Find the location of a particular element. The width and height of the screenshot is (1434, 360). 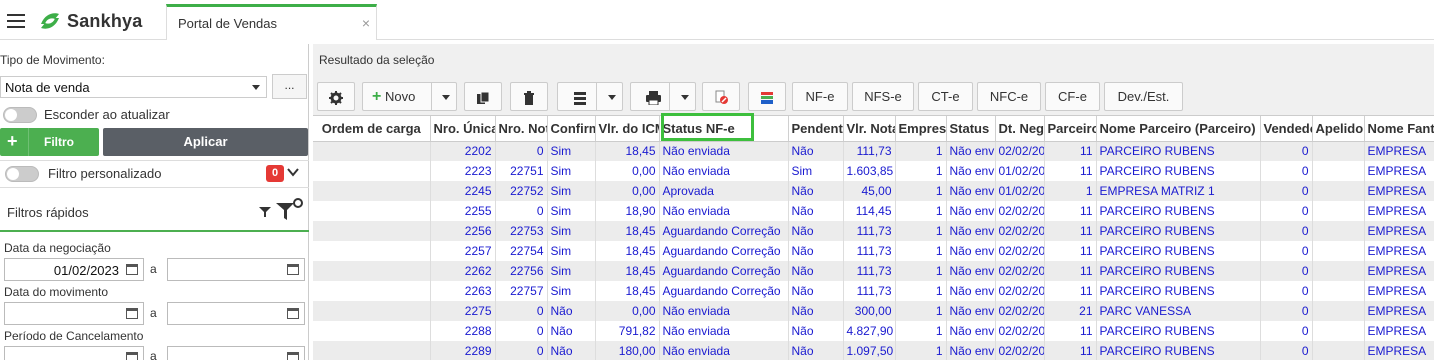

cancel-doc-button is located at coordinates (721, 96).